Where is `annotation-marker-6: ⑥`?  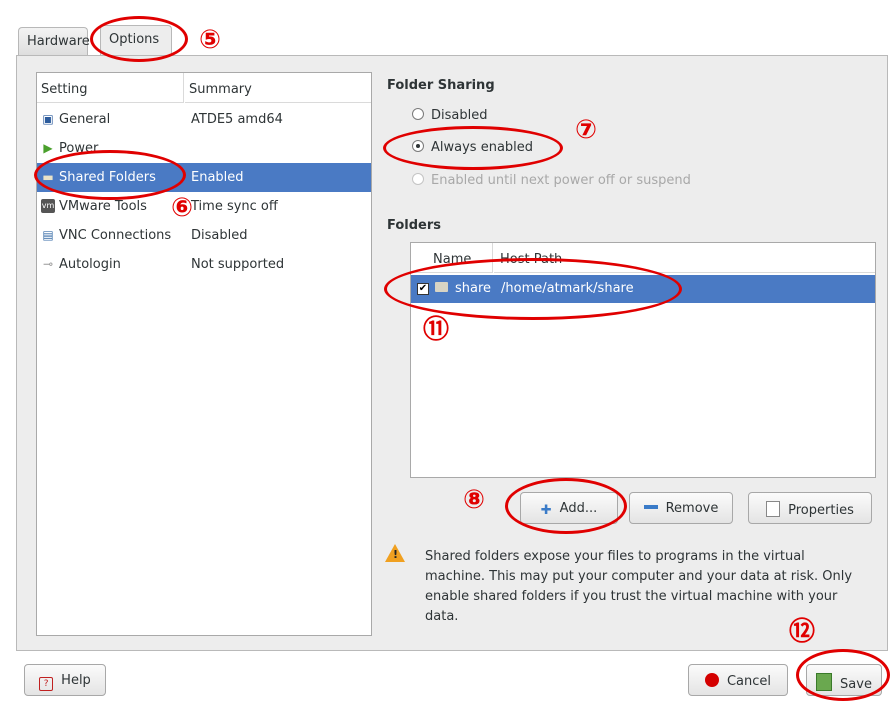
annotation-marker-6: ⑥ is located at coordinates (181, 208).